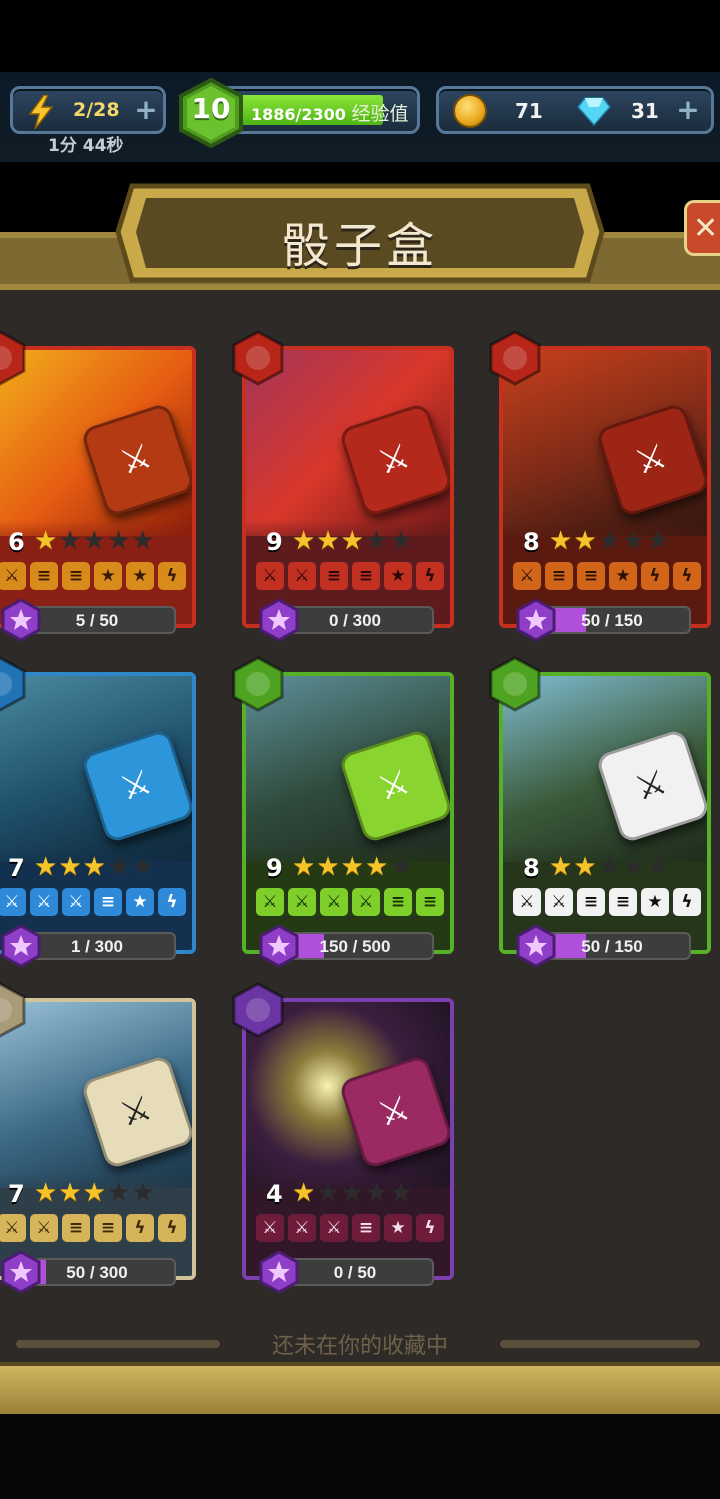  I want to click on dice-card: ⚔ 9 ★★★★★ ⚔ ⚔ ⚔ ⚔ ≡ ≡, so click(348, 813).